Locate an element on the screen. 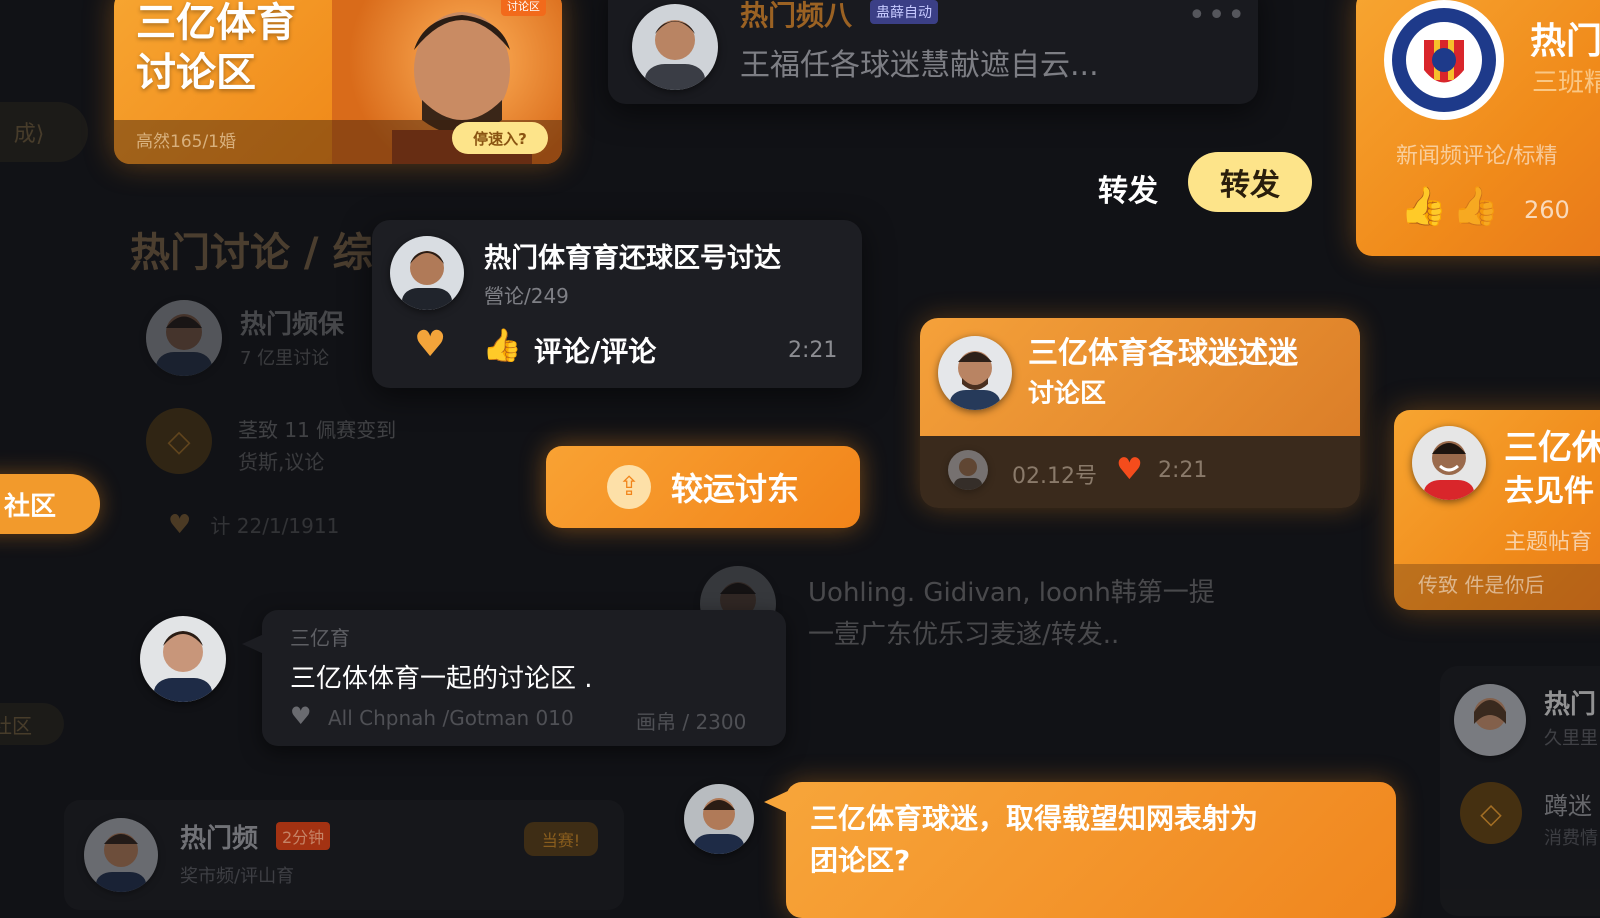  join-button: 停速入? is located at coordinates (500, 138).